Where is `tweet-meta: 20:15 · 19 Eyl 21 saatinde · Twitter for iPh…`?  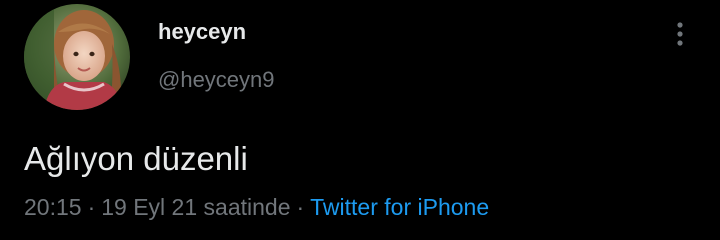
tweet-meta: 20:15 · 19 Eyl 21 saatinde · Twitter for iPh… is located at coordinates (256, 207).